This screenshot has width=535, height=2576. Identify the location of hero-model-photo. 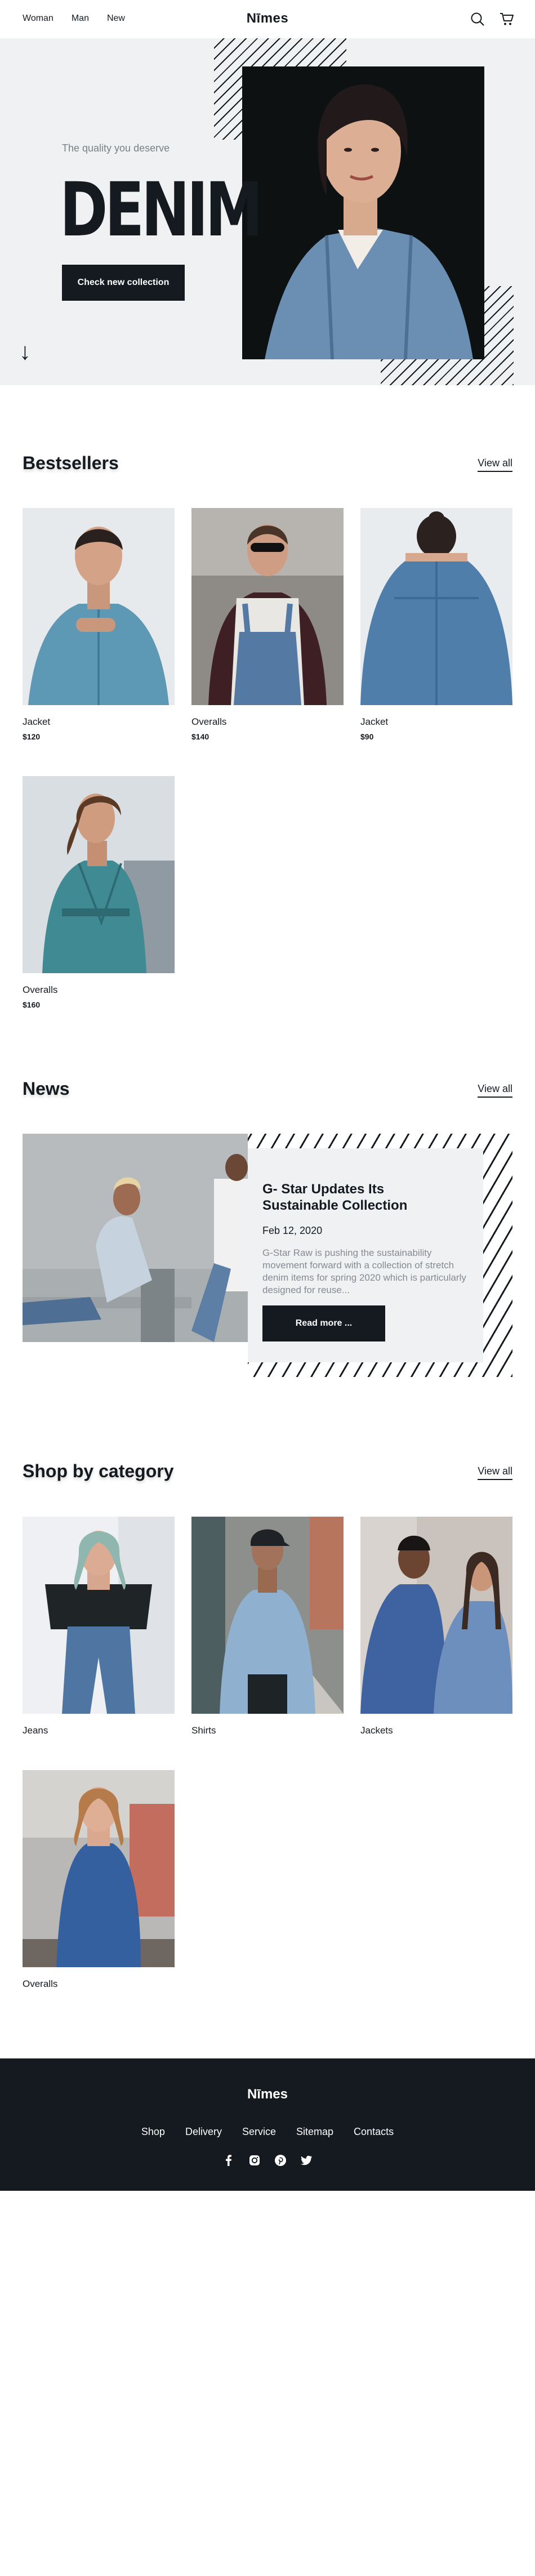
(363, 212).